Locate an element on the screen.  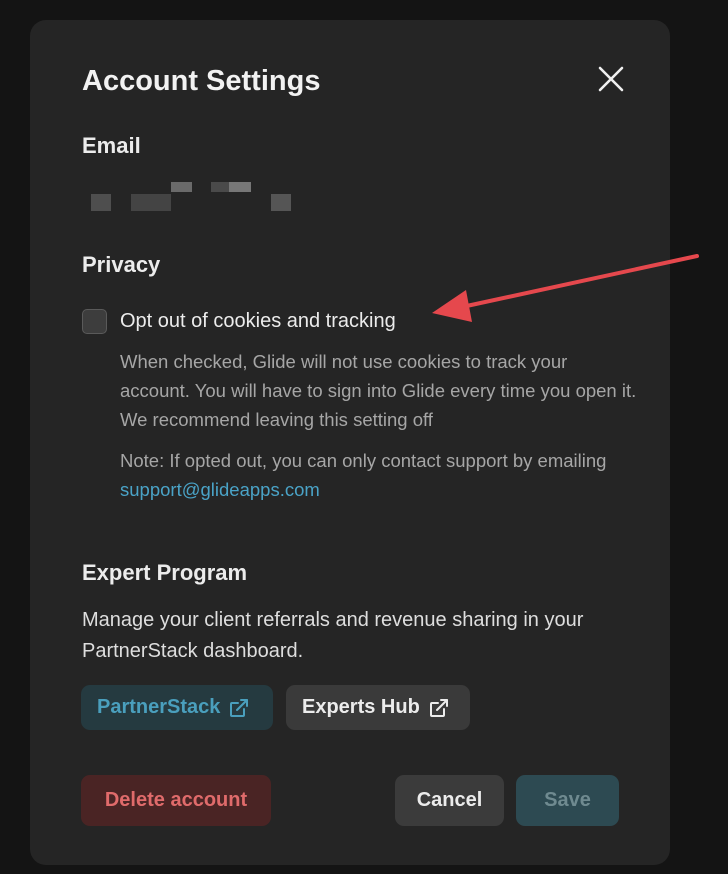
expert-program-heading: Expert Program is located at coordinates (165, 572).